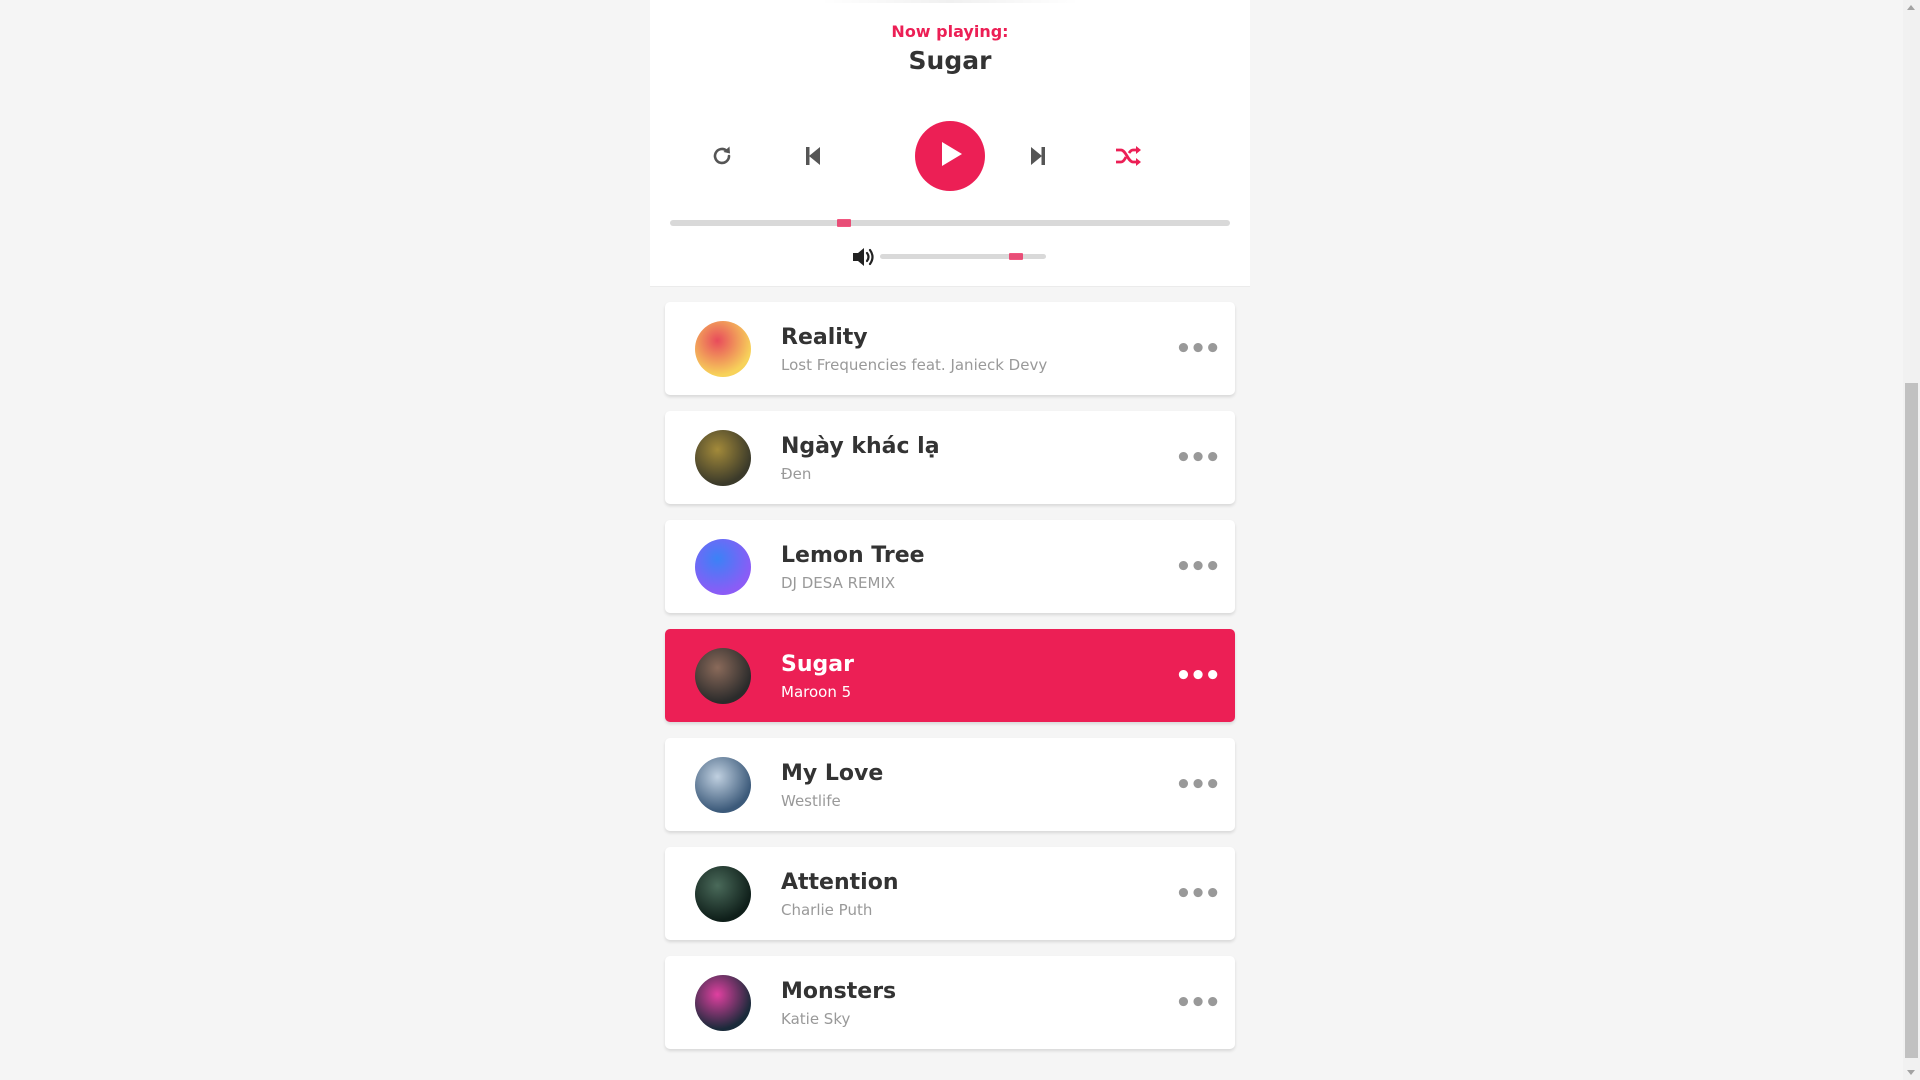  Describe the element at coordinates (824, 337) in the screenshot. I see `song-title: Reality` at that location.